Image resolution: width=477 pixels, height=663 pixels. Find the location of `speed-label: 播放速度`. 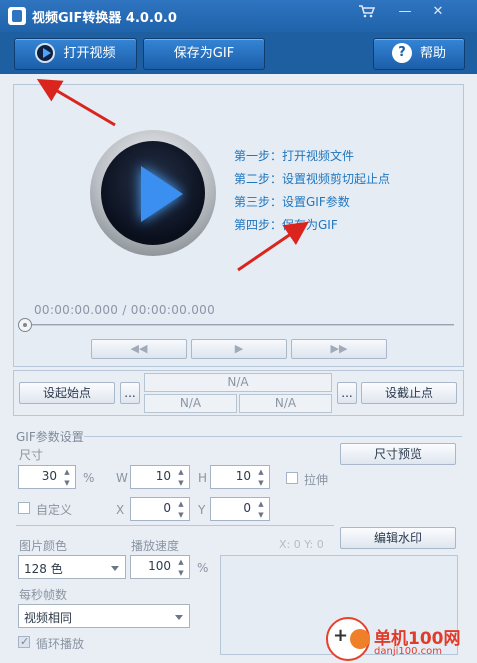

speed-label: 播放速度 is located at coordinates (155, 546).